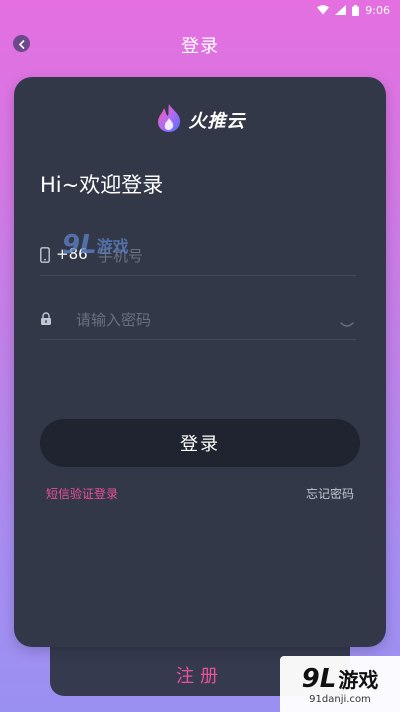  I want to click on top-bar: 登录, so click(200, 45).